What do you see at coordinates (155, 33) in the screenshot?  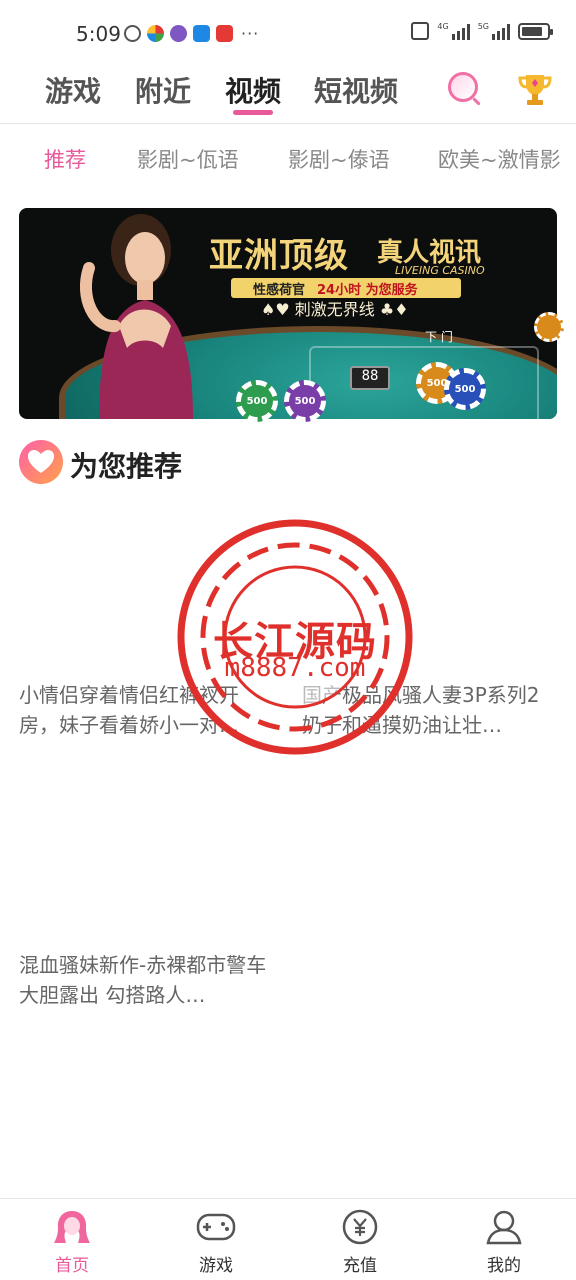 I see `app-colorful-icon` at bounding box center [155, 33].